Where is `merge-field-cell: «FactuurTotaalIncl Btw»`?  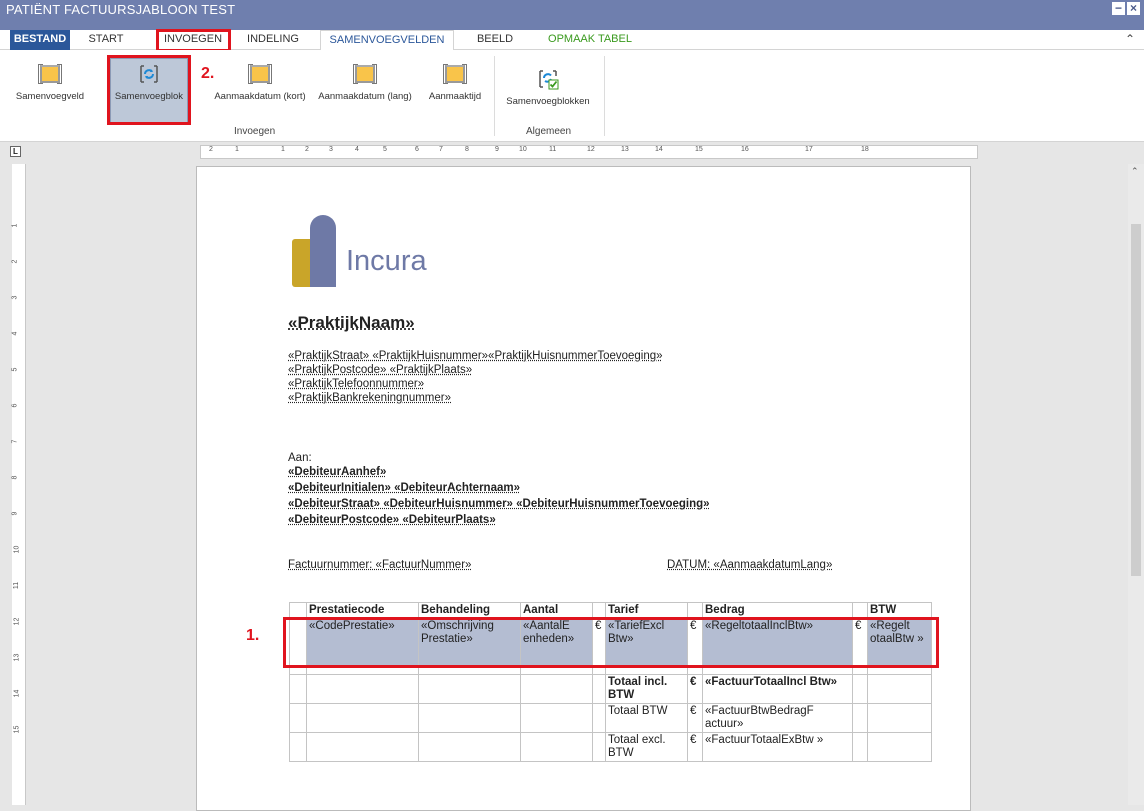 merge-field-cell: «FactuurTotaalIncl Btw» is located at coordinates (777, 689).